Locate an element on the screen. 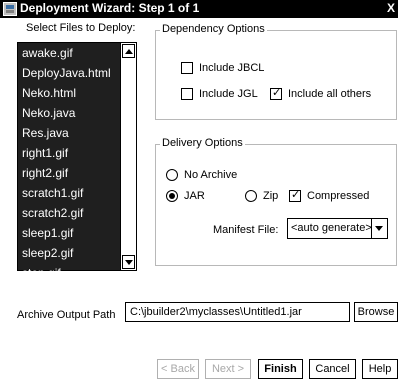 This screenshot has height=385, width=398. list-item: sleep1.gif is located at coordinates (69, 233).